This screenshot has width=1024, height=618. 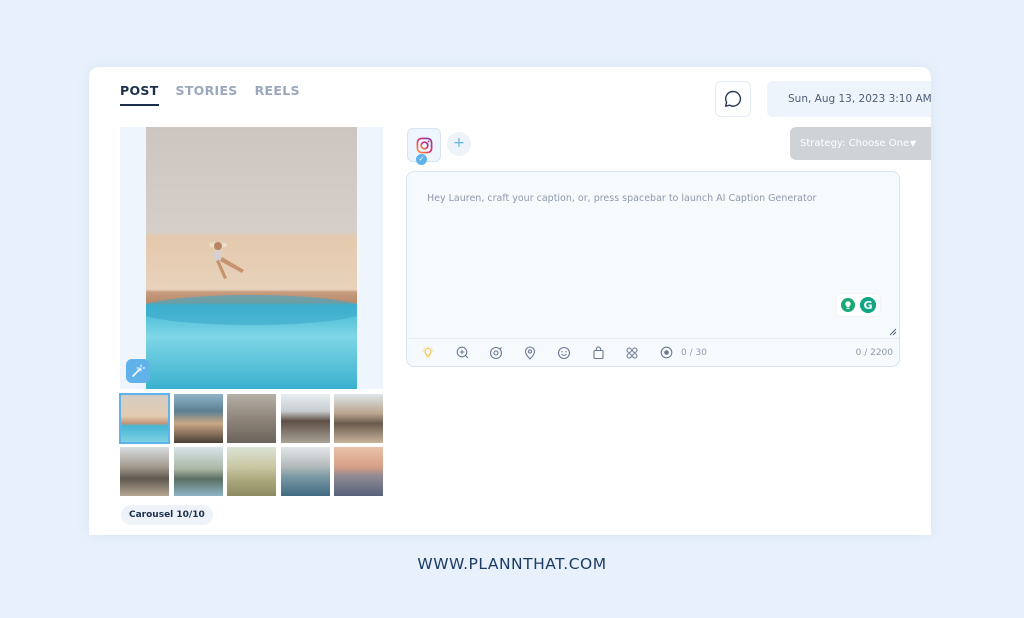 I want to click on location-button, so click(x=530, y=353).